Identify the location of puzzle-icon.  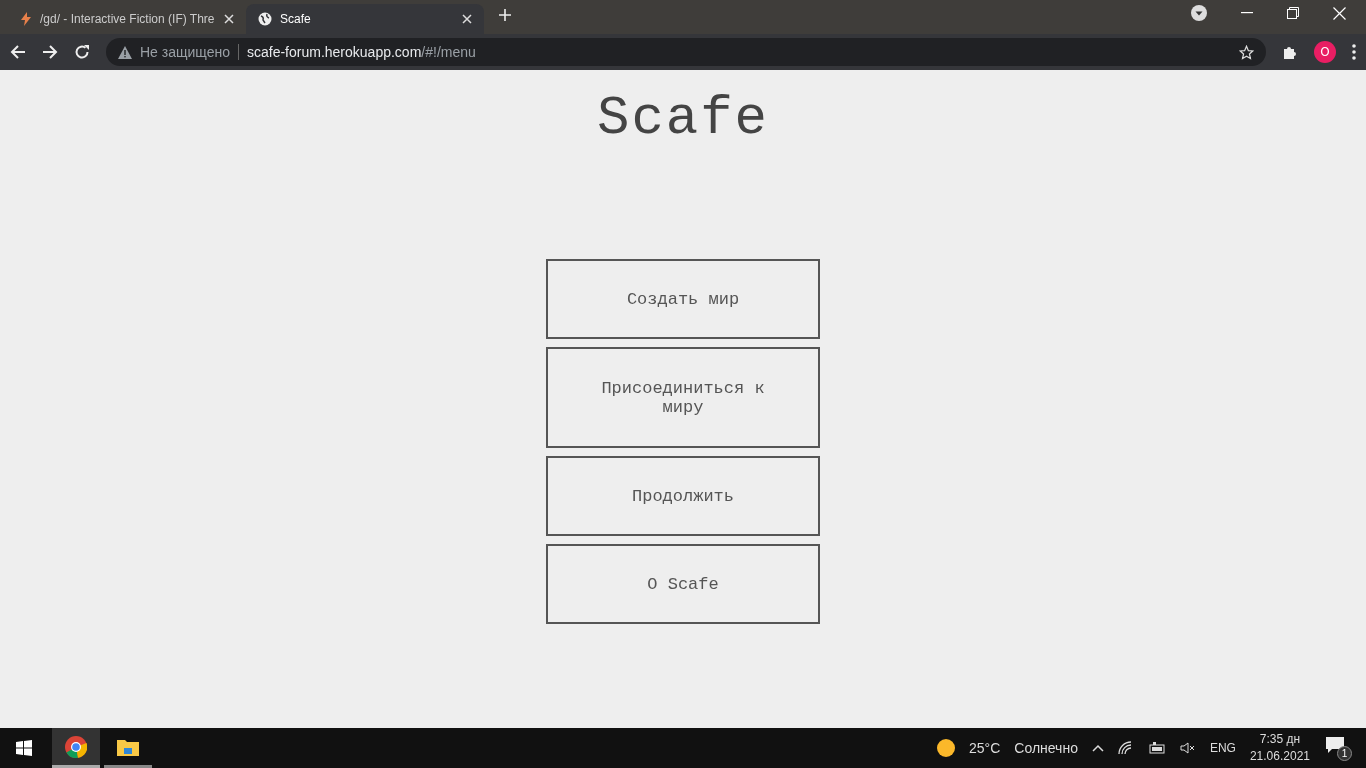
(1290, 52).